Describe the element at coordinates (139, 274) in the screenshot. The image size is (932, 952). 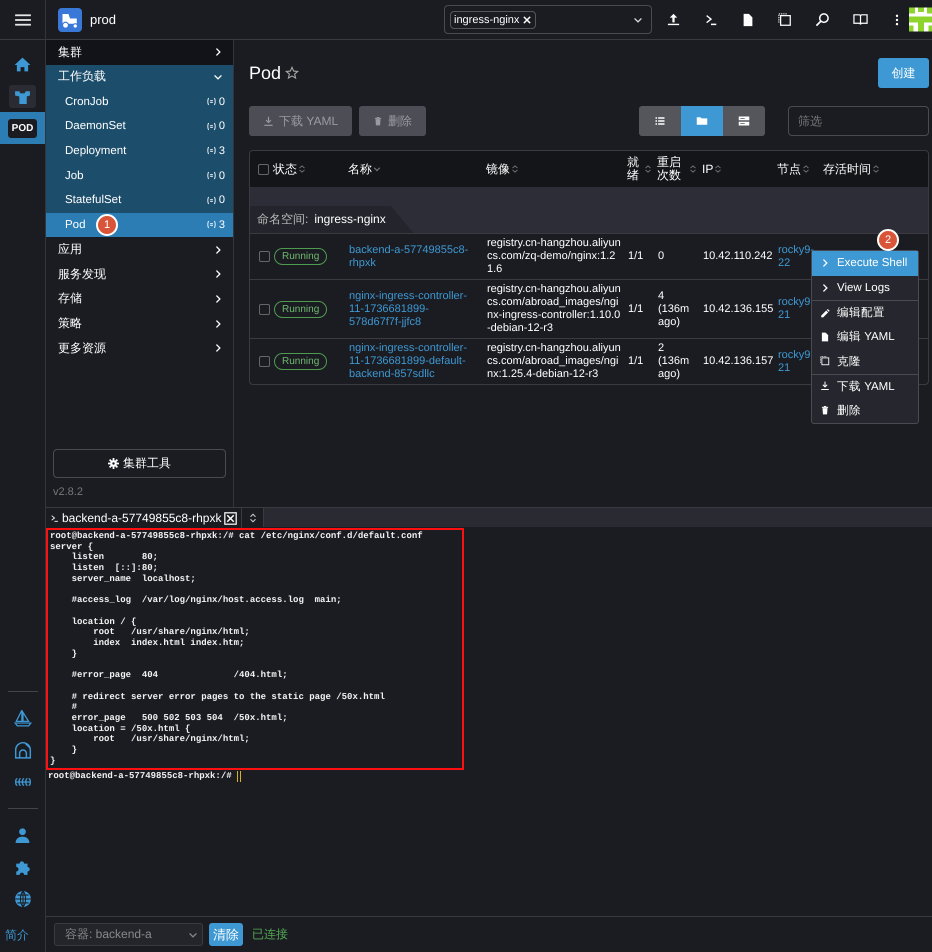
I see `menu-group: 服务发现` at that location.